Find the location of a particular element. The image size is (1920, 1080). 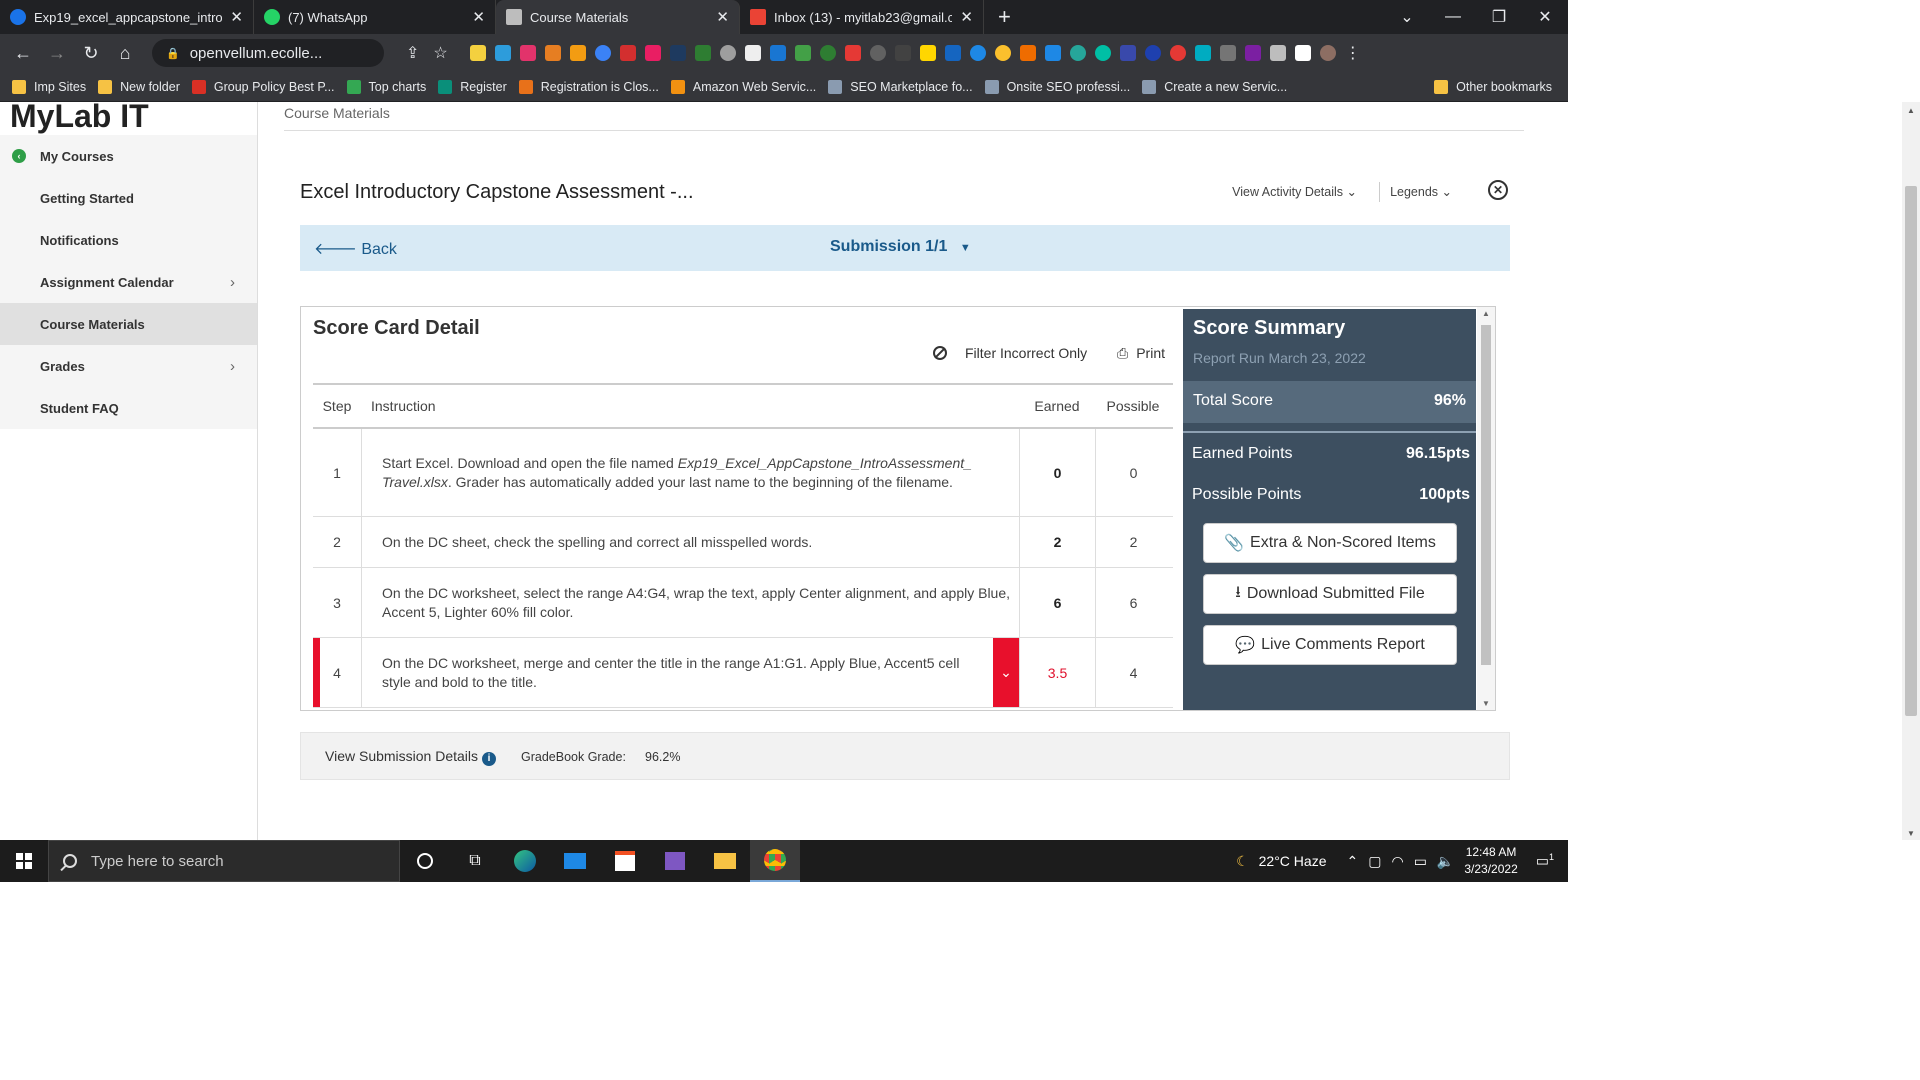

info-icon: i is located at coordinates (489, 759).